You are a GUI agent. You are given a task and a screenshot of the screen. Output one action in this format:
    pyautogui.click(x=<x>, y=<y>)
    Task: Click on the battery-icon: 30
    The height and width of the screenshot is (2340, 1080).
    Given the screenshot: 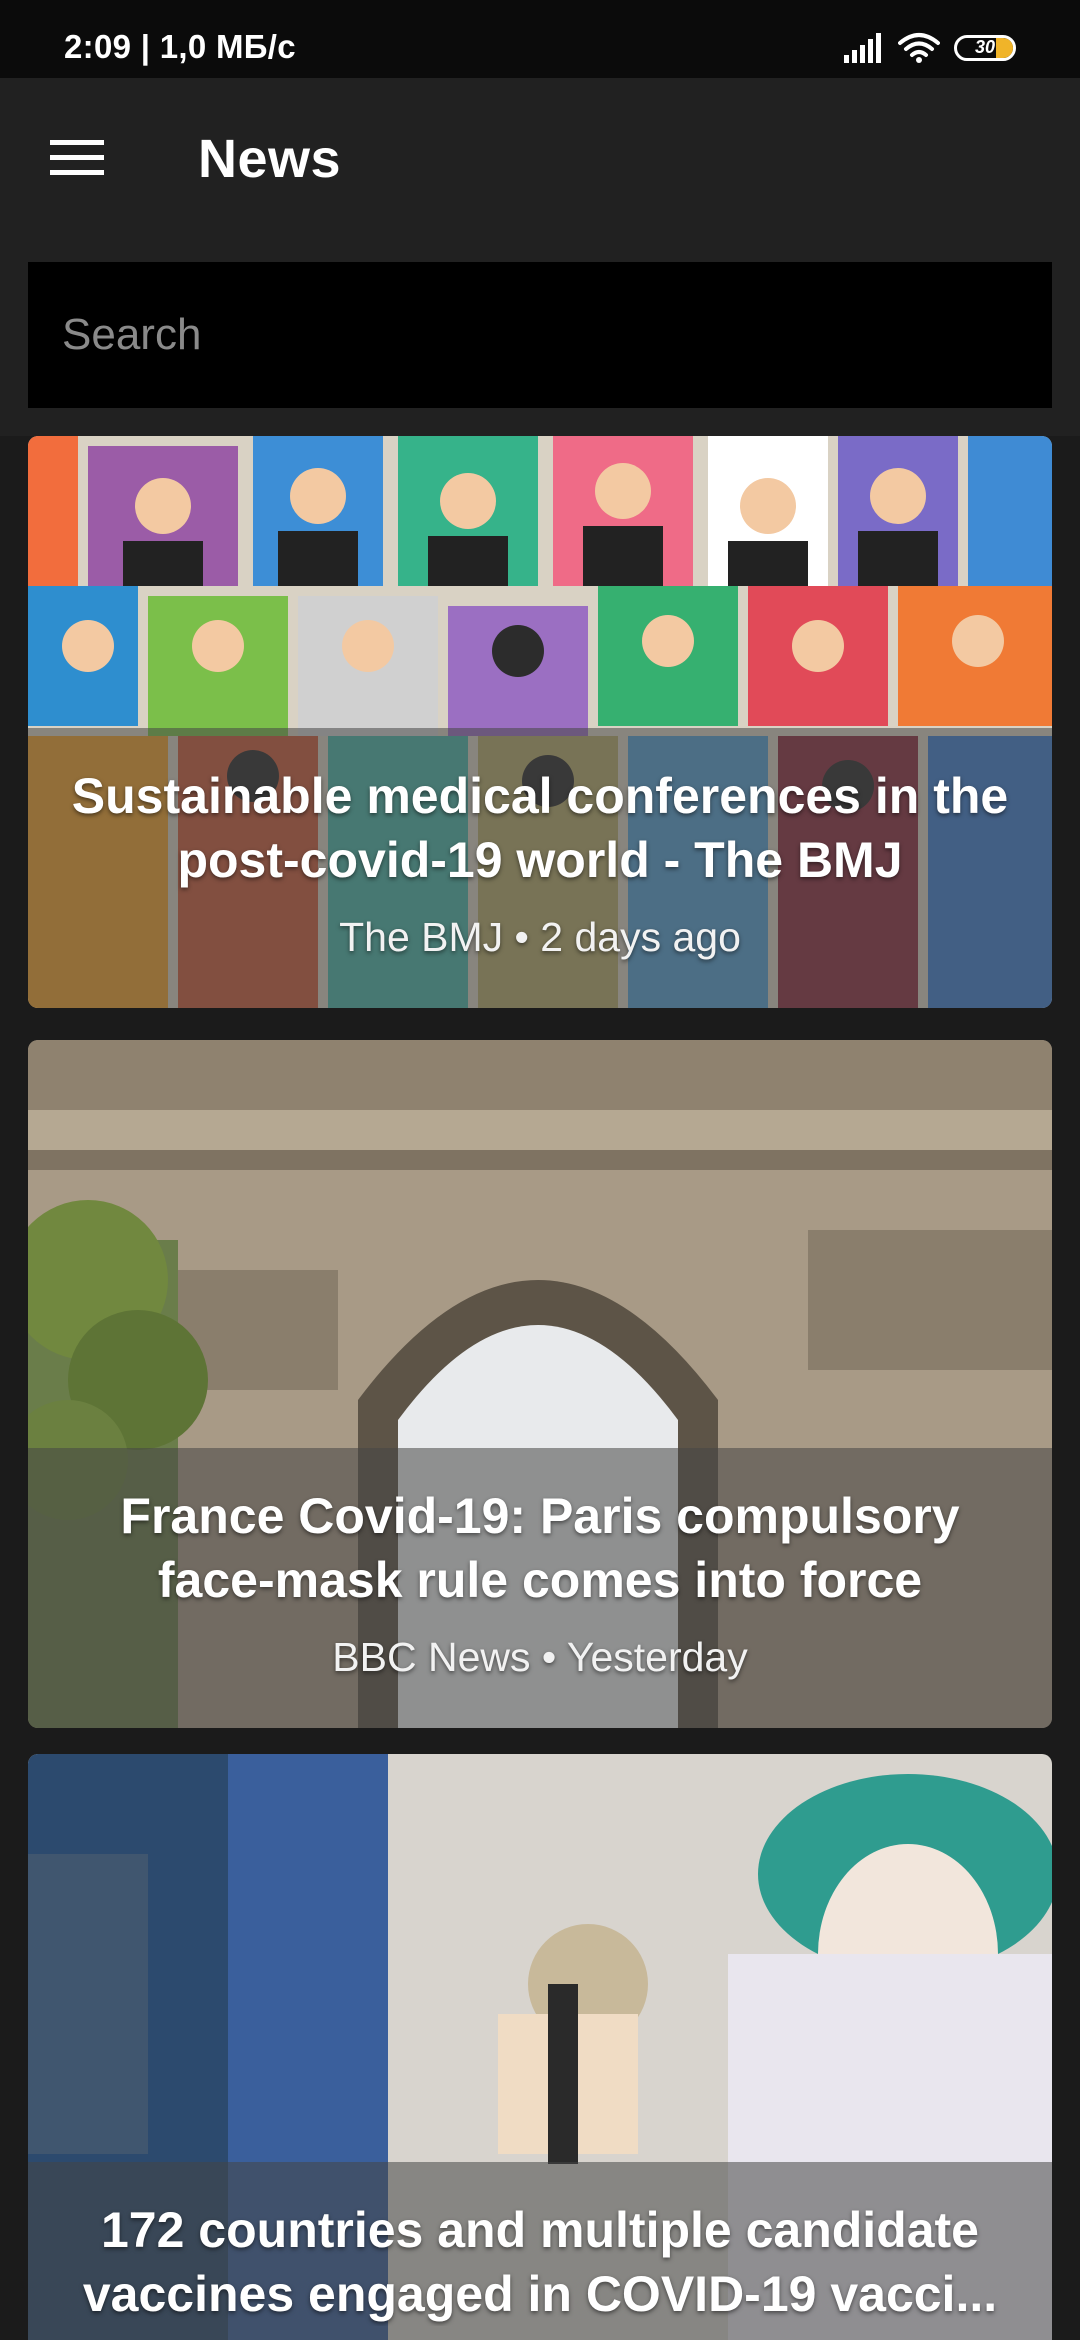 What is the action you would take?
    pyautogui.click(x=985, y=48)
    